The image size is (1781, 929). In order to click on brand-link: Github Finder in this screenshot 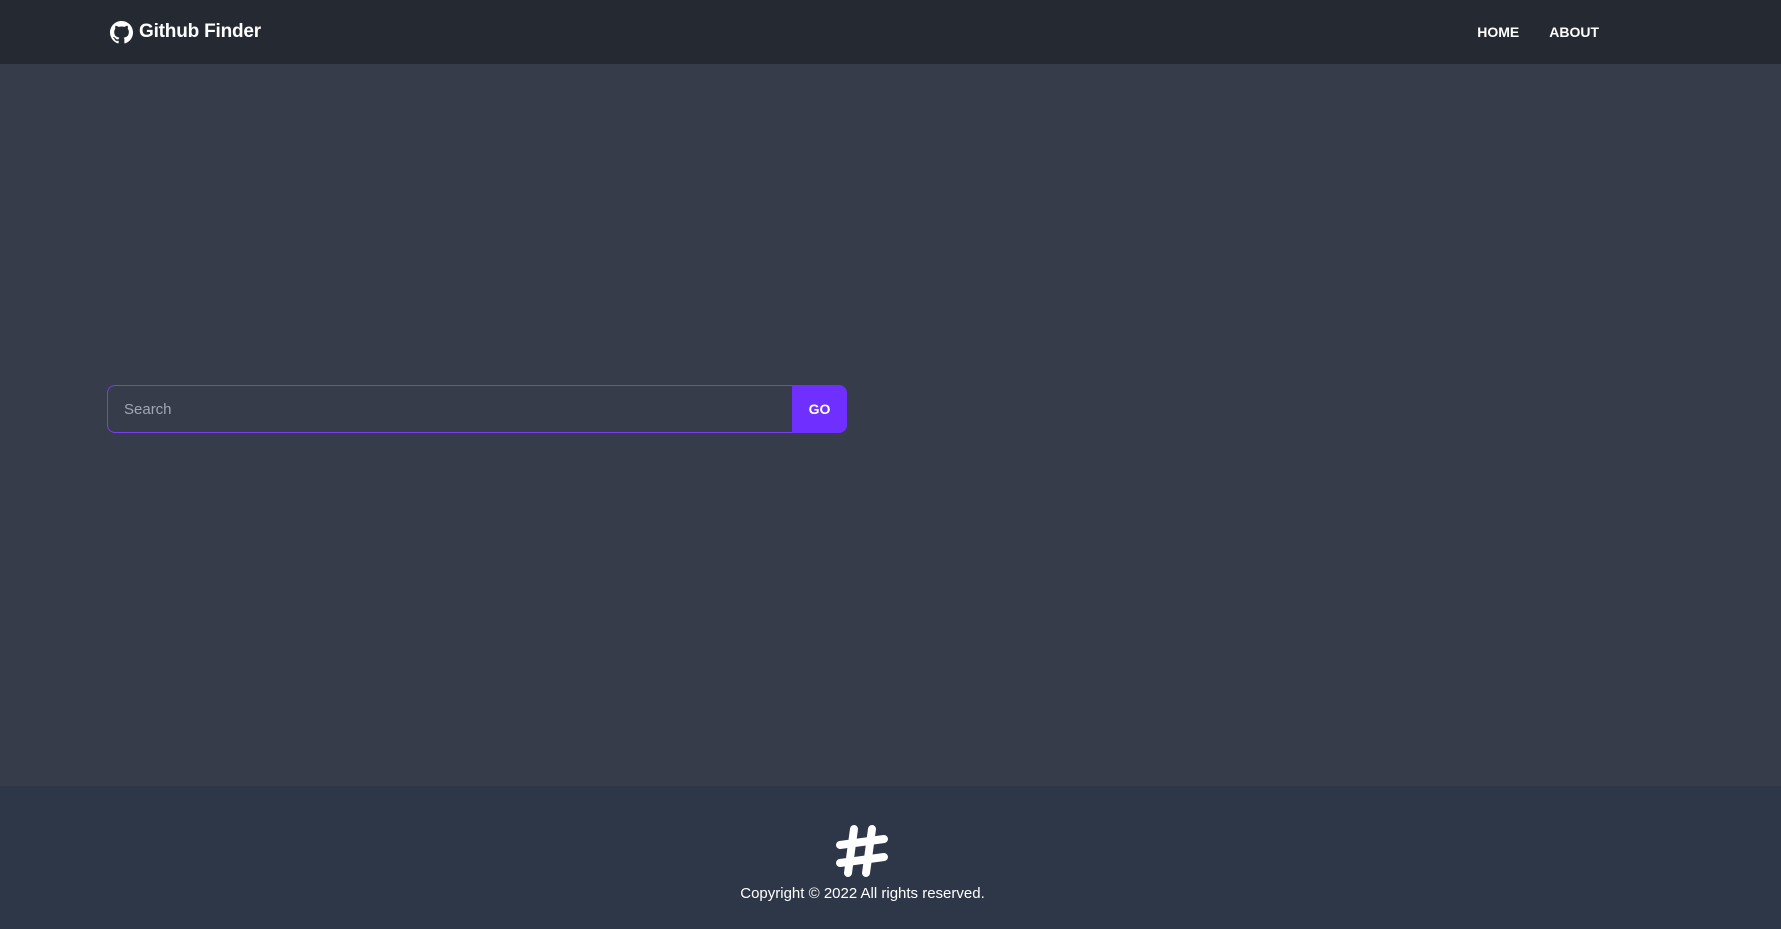, I will do `click(185, 32)`.